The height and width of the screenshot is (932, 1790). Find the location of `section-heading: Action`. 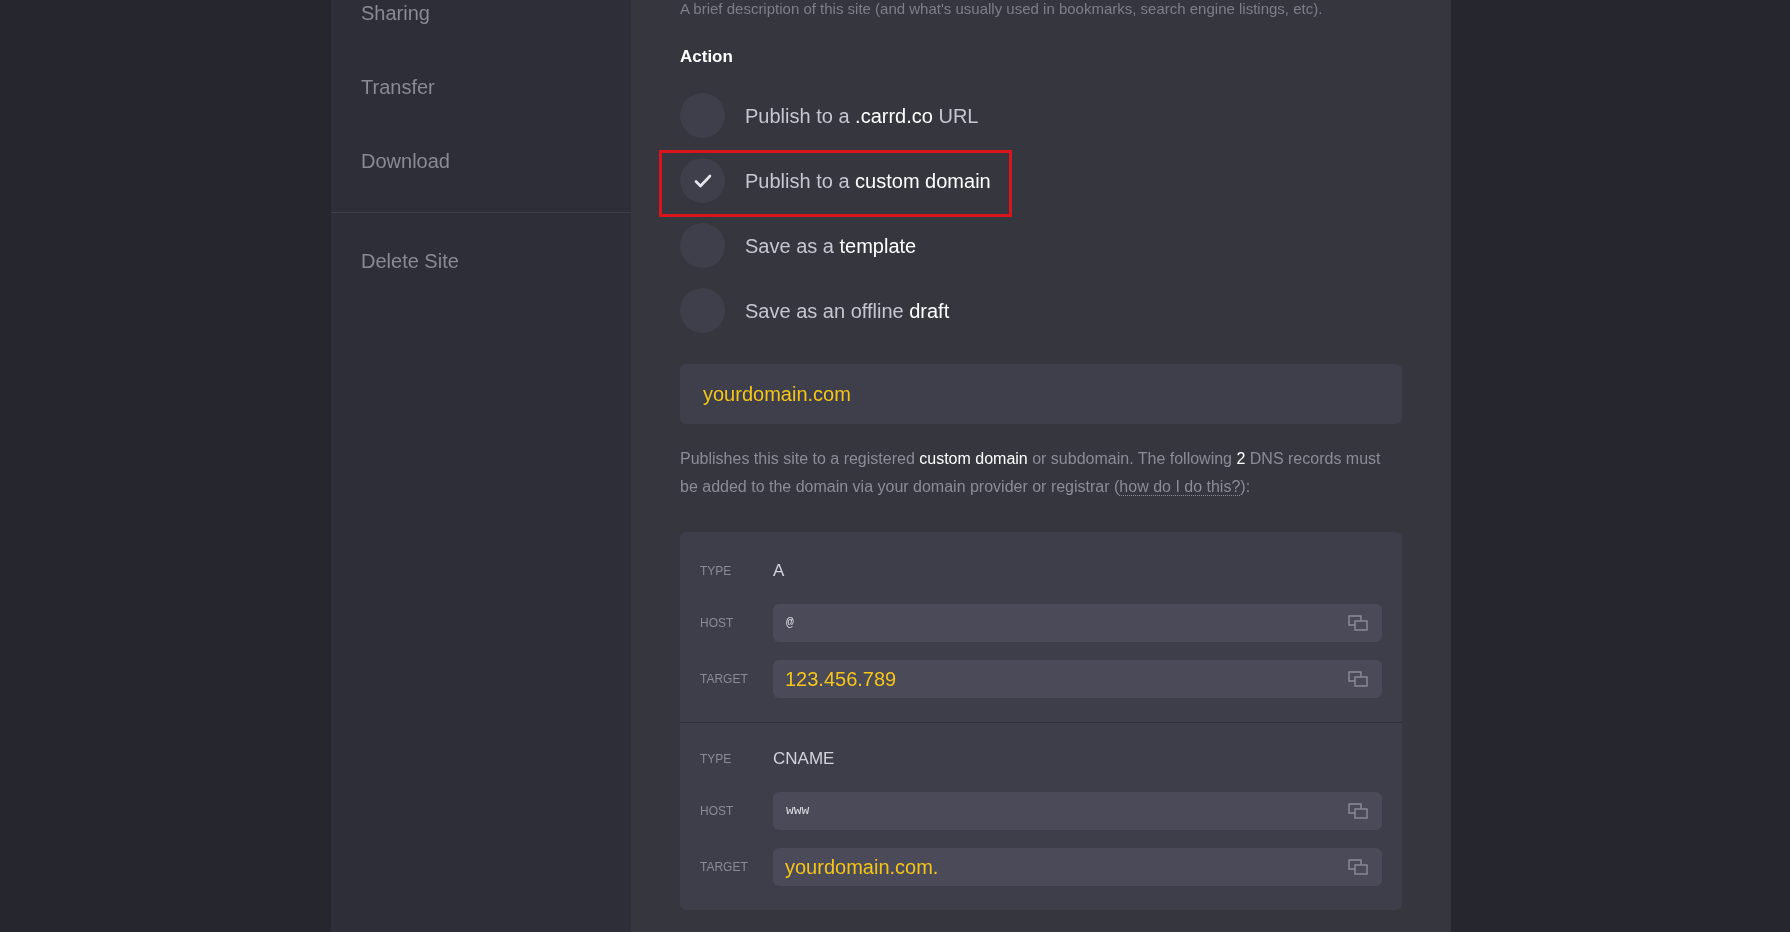

section-heading: Action is located at coordinates (706, 57).